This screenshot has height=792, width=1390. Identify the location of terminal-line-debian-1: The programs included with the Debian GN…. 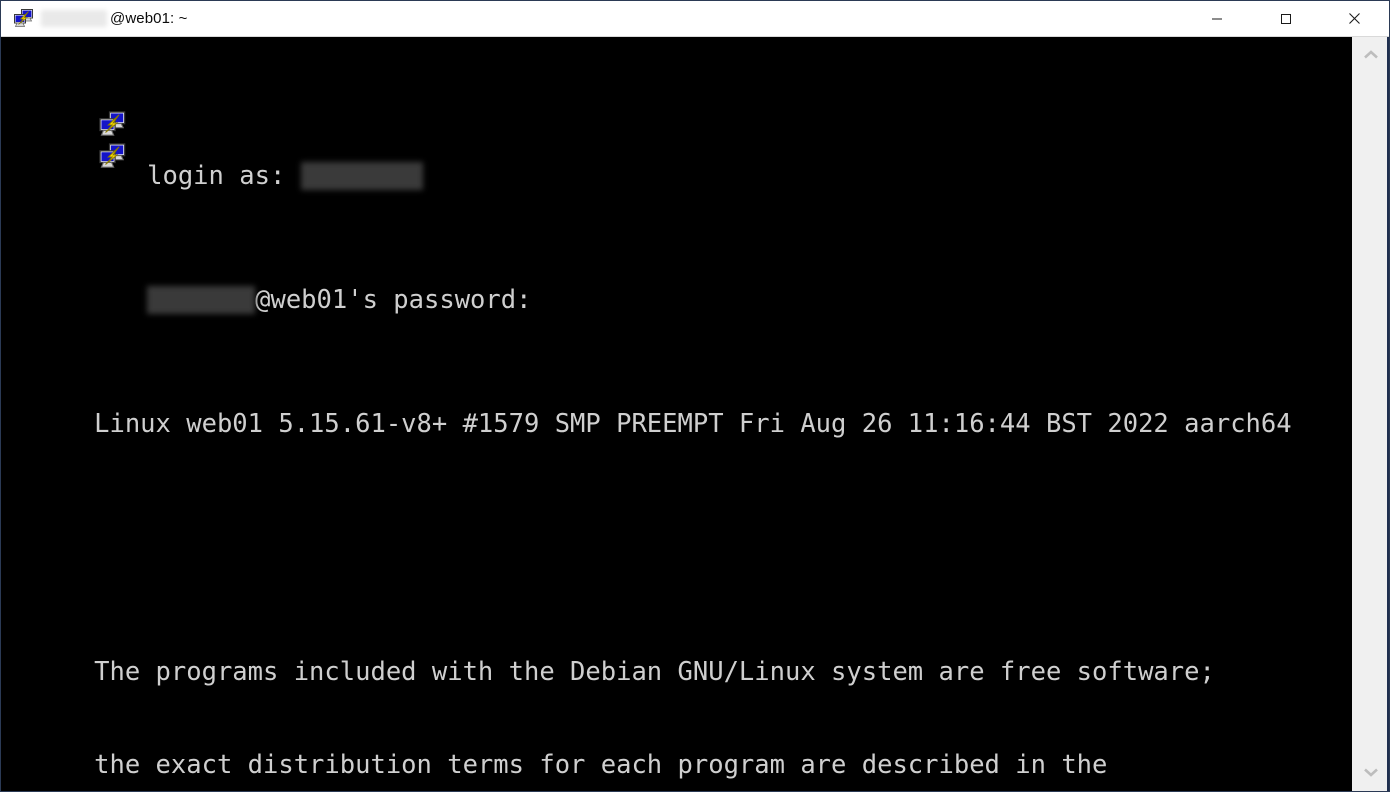
(678, 656).